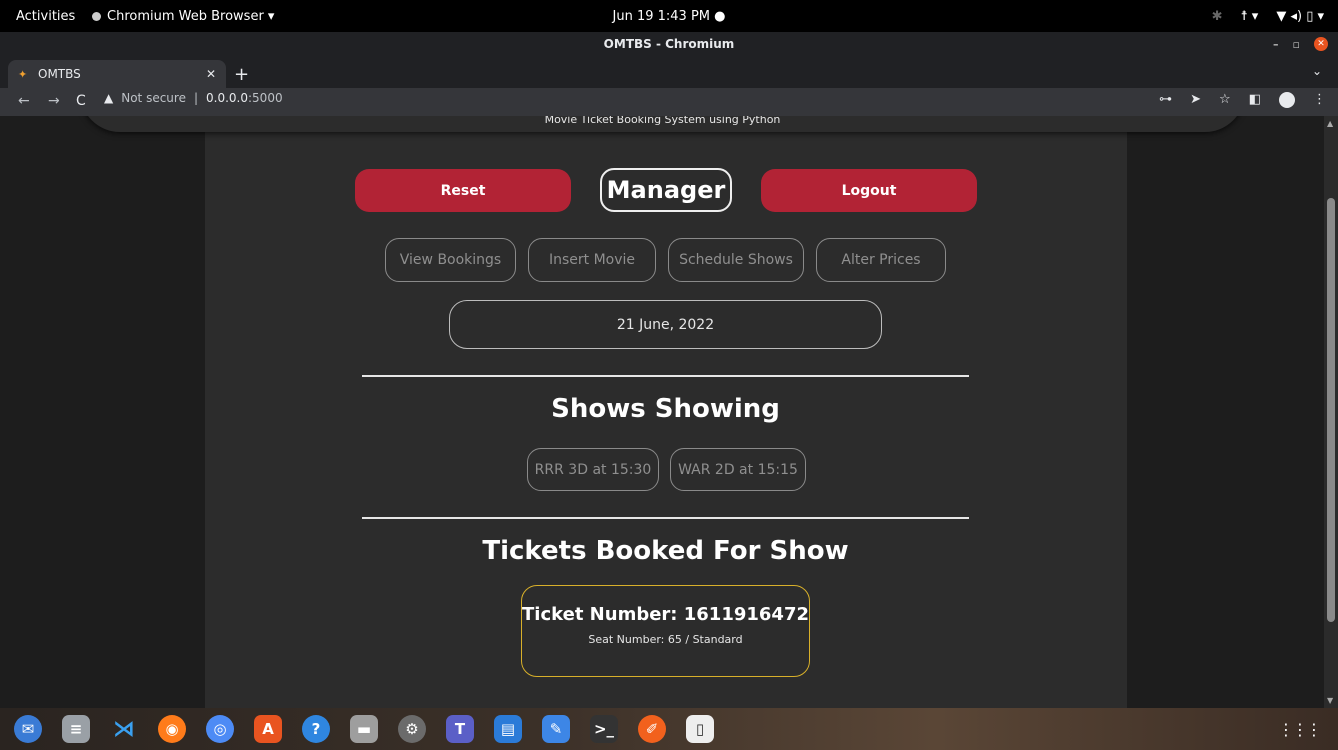 The image size is (1338, 750). I want to click on scrollbar: ▲ ▼, so click(1331, 412).